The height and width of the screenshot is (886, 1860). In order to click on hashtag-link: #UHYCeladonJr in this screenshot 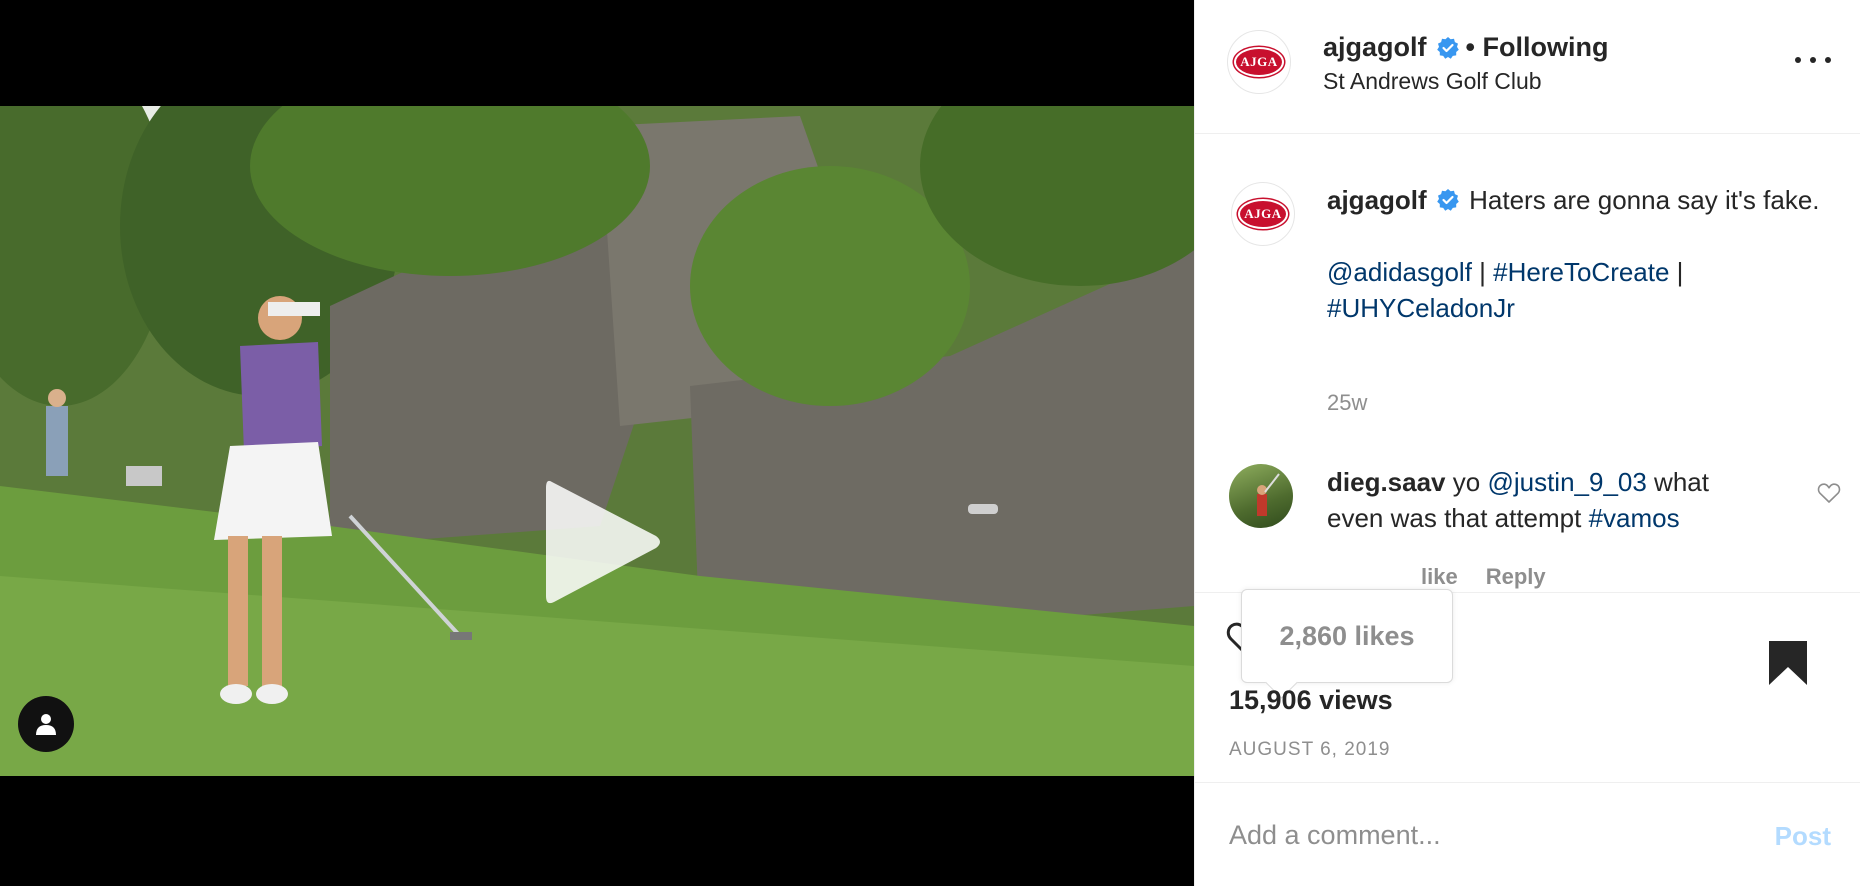, I will do `click(1421, 308)`.